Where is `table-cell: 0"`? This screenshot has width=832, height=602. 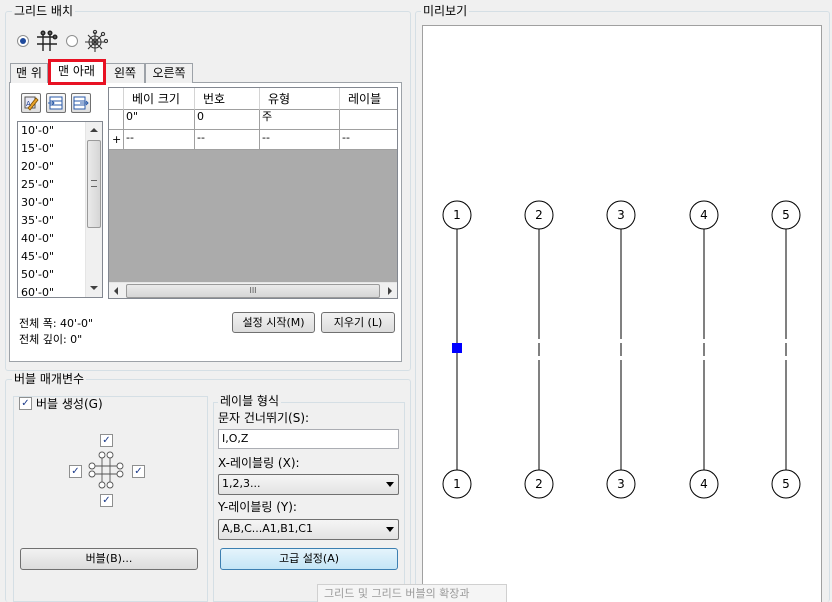
table-cell: 0" is located at coordinates (159, 120).